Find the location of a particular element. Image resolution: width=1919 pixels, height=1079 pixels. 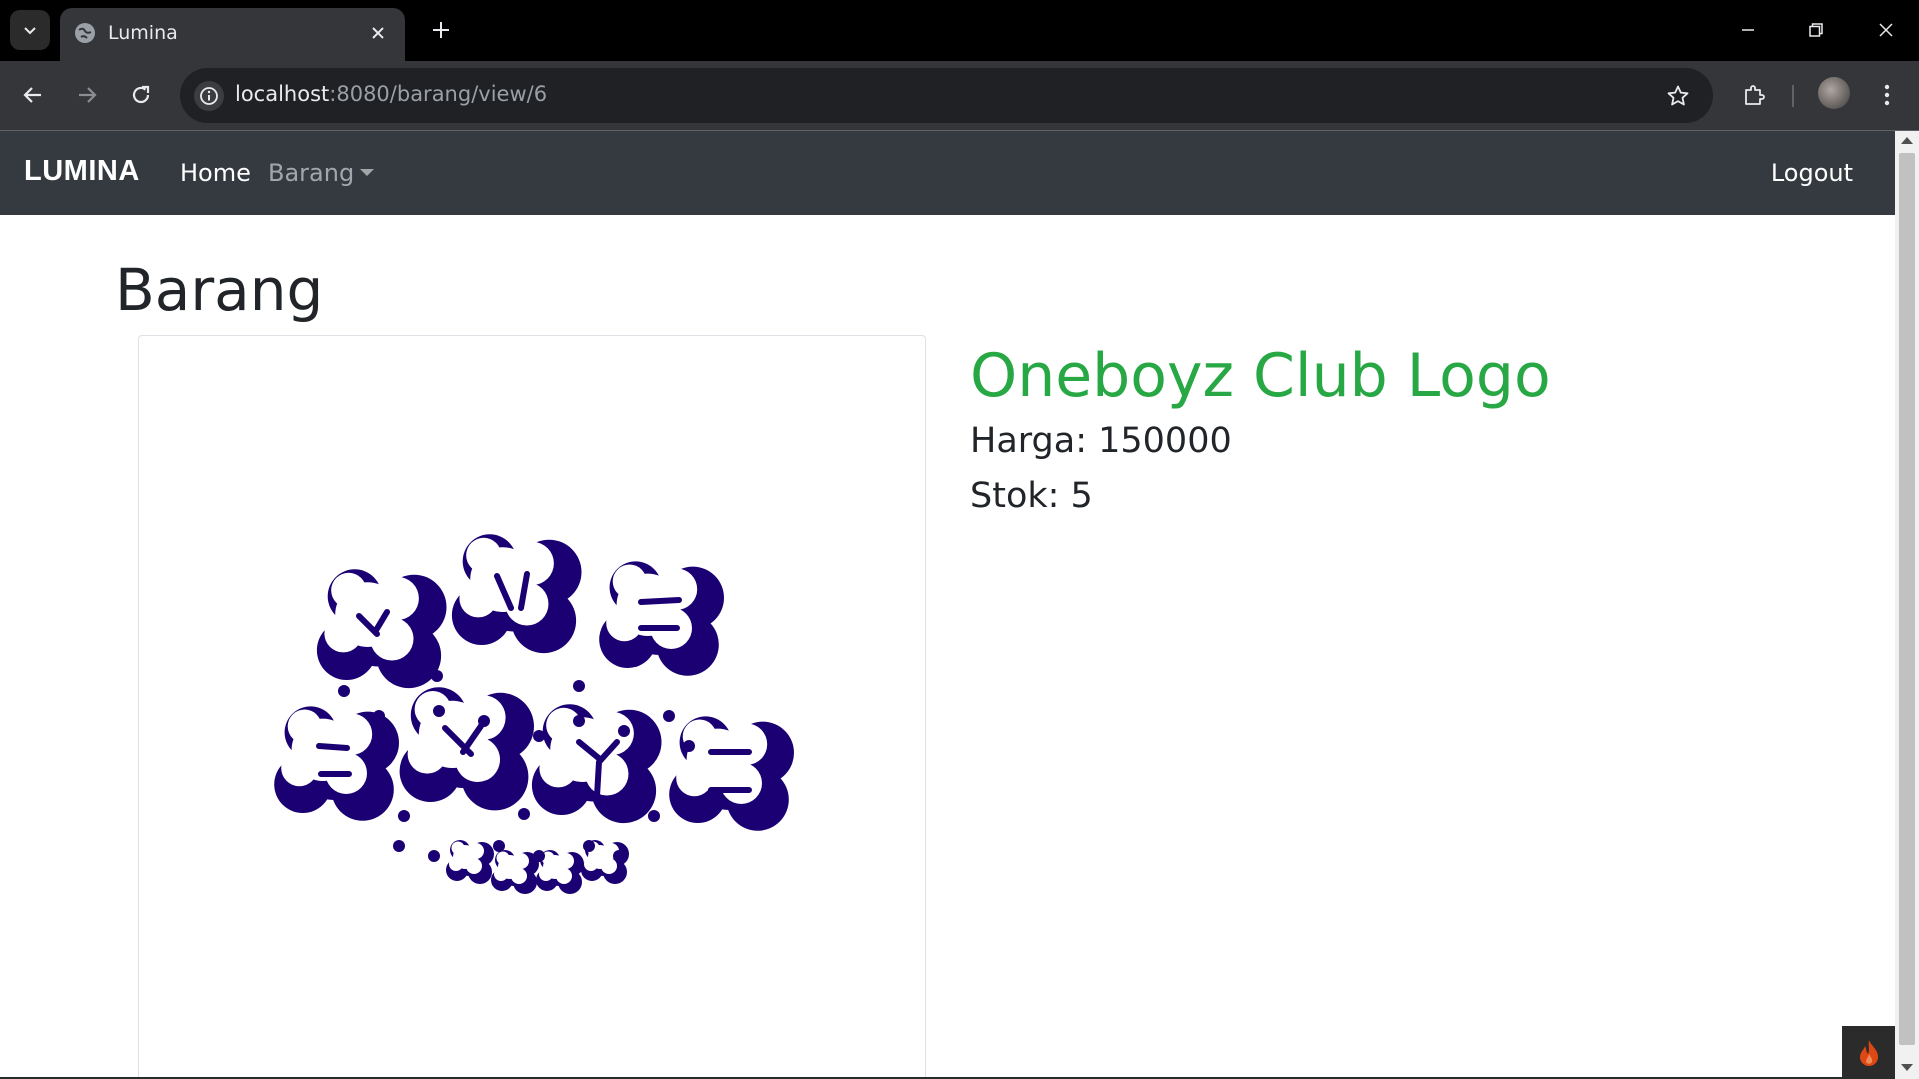

close-tab-button is located at coordinates (378, 33).